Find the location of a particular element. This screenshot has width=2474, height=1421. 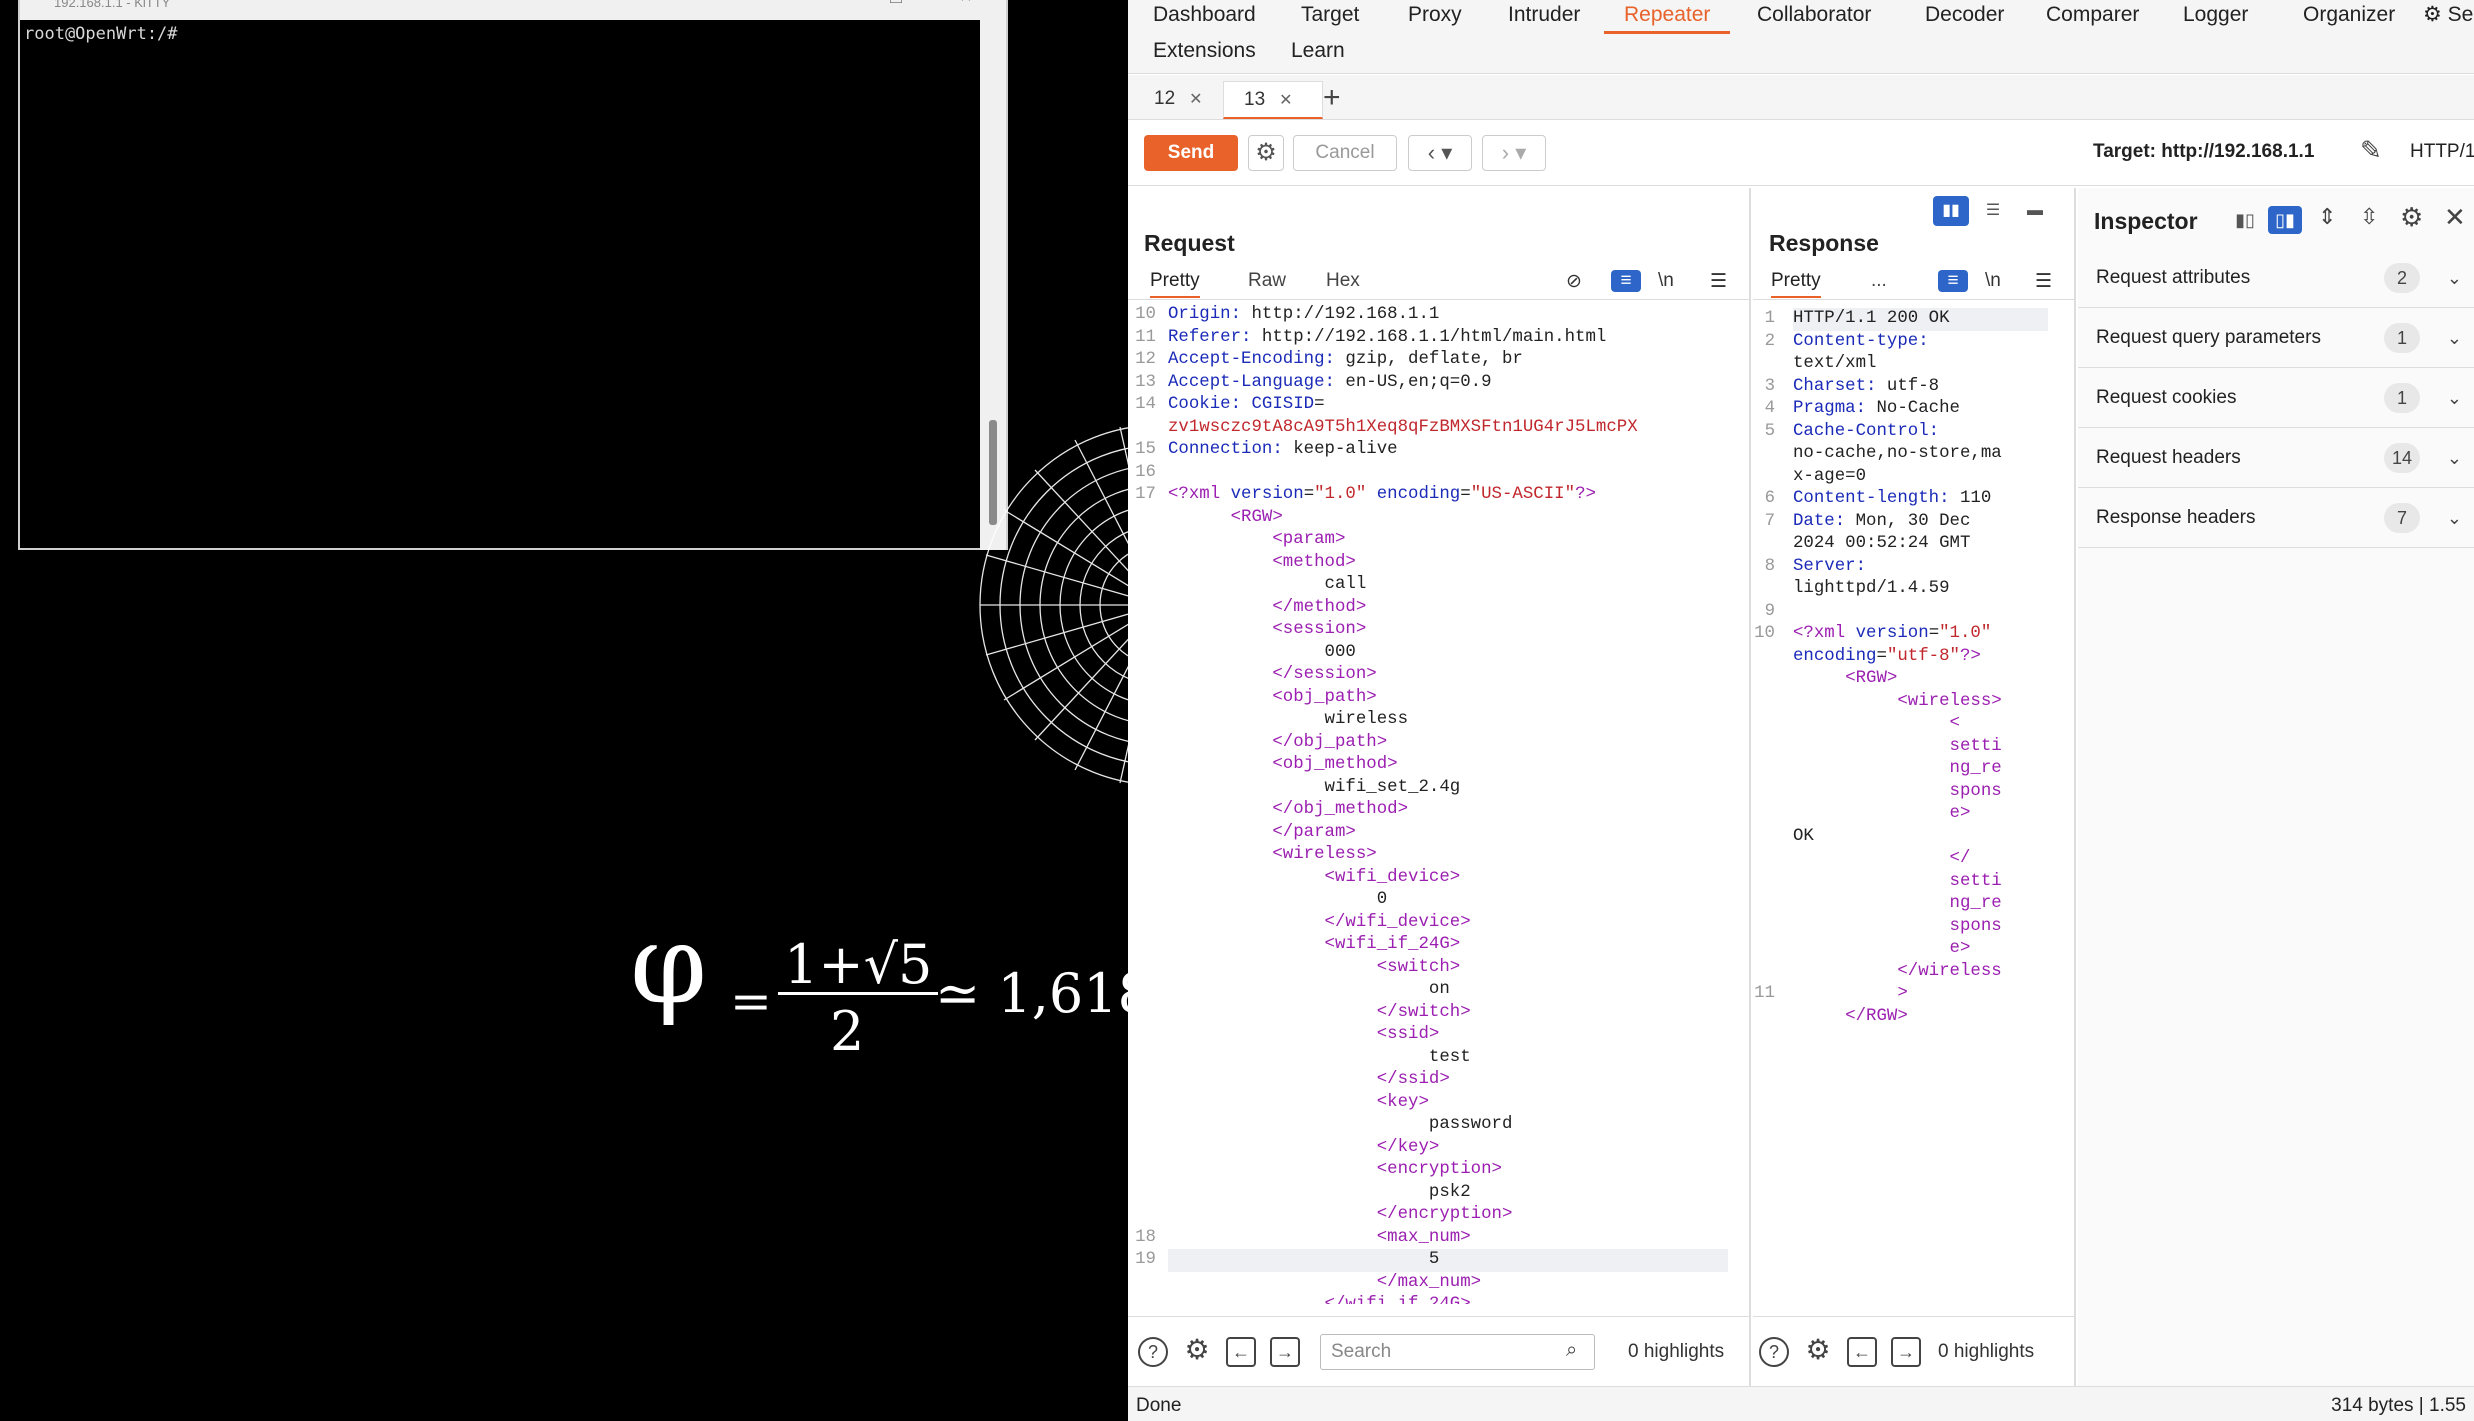

terminal-prompt: root@OpenWrt:/# is located at coordinates (101, 34).